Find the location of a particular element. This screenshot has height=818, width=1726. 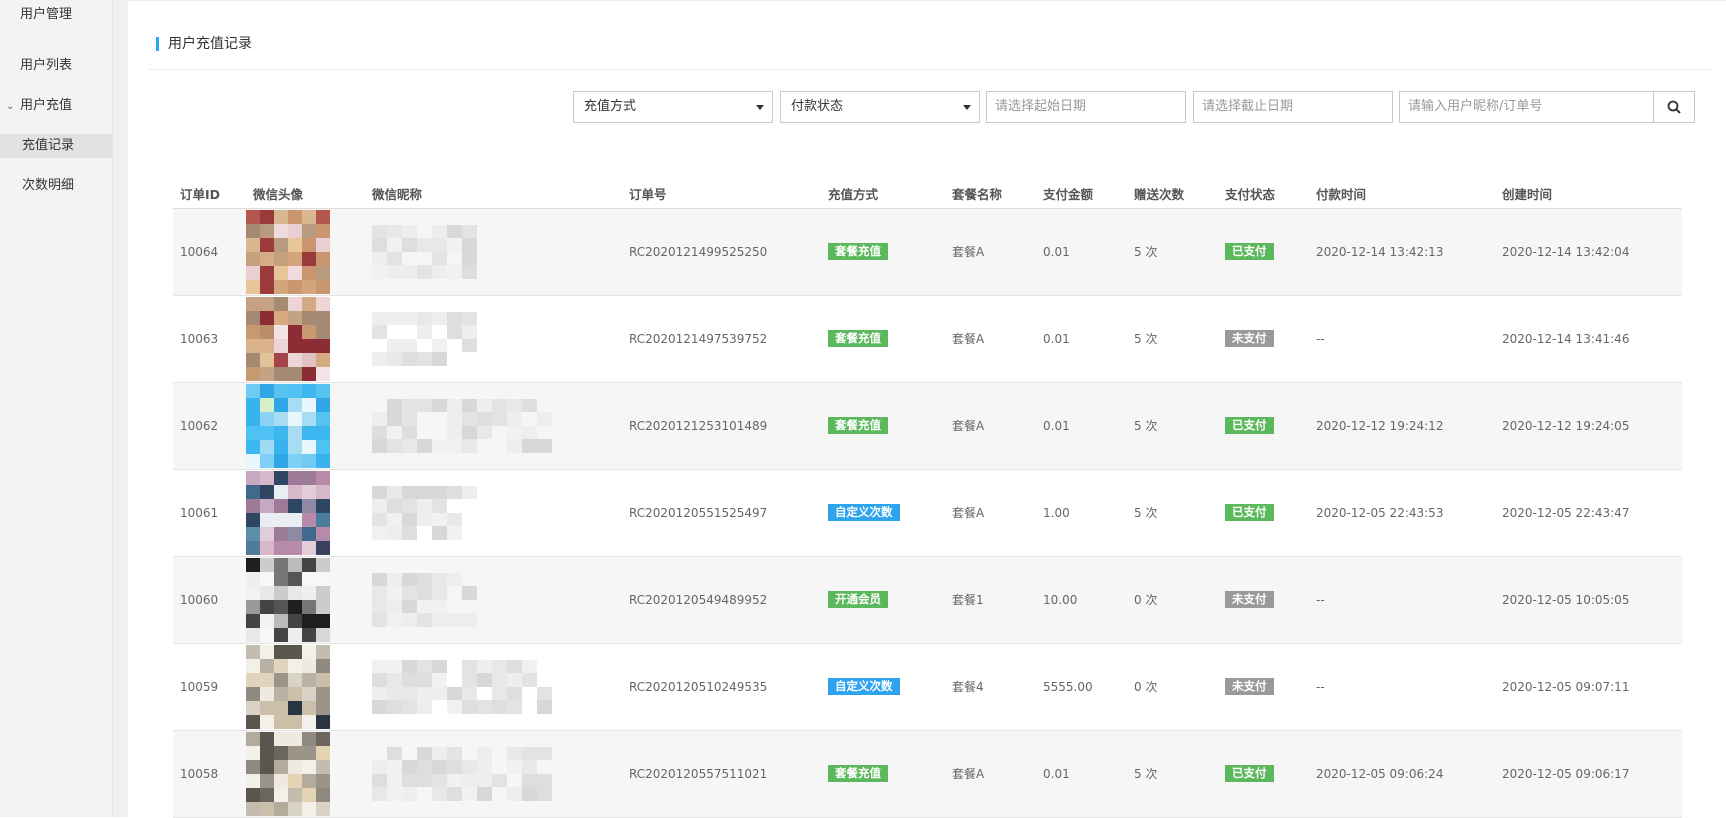

column-header: 订单号 is located at coordinates (721, 194).